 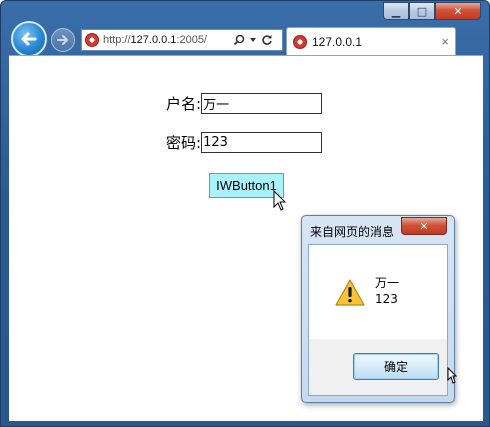 I want to click on ok-button: 确定, so click(x=396, y=366).